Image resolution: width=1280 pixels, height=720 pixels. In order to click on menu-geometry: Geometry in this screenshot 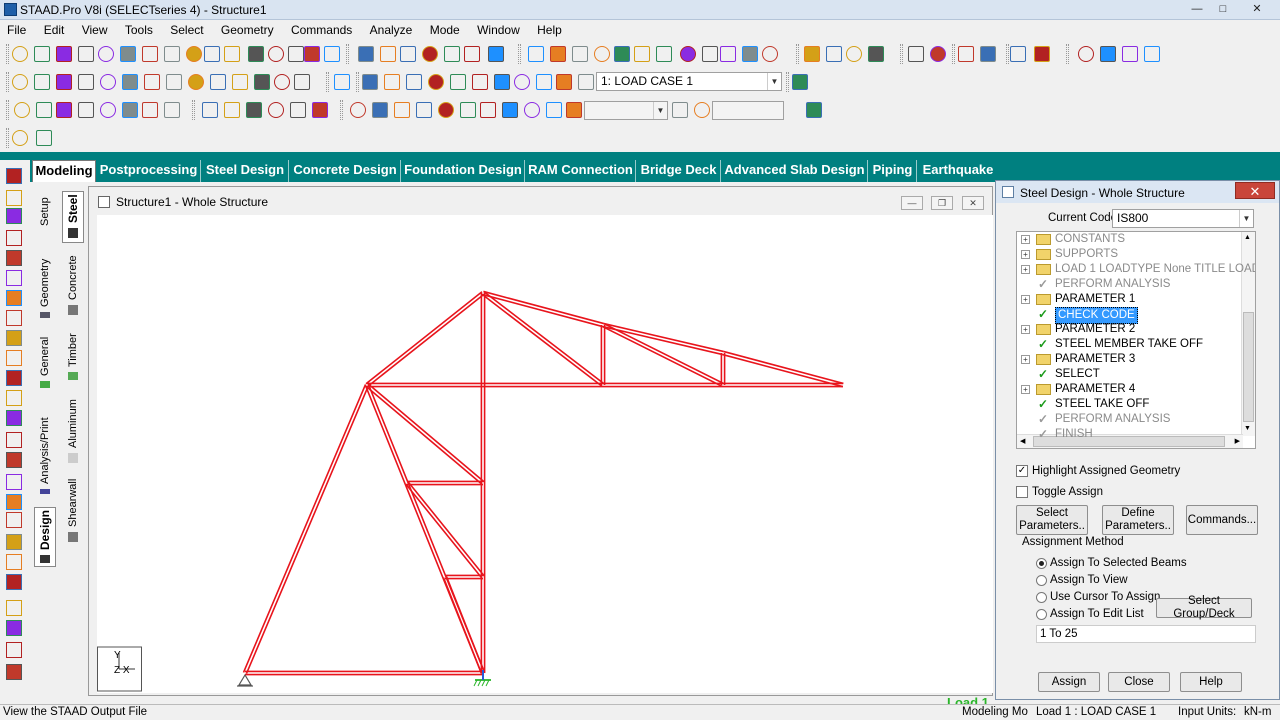, I will do `click(247, 30)`.